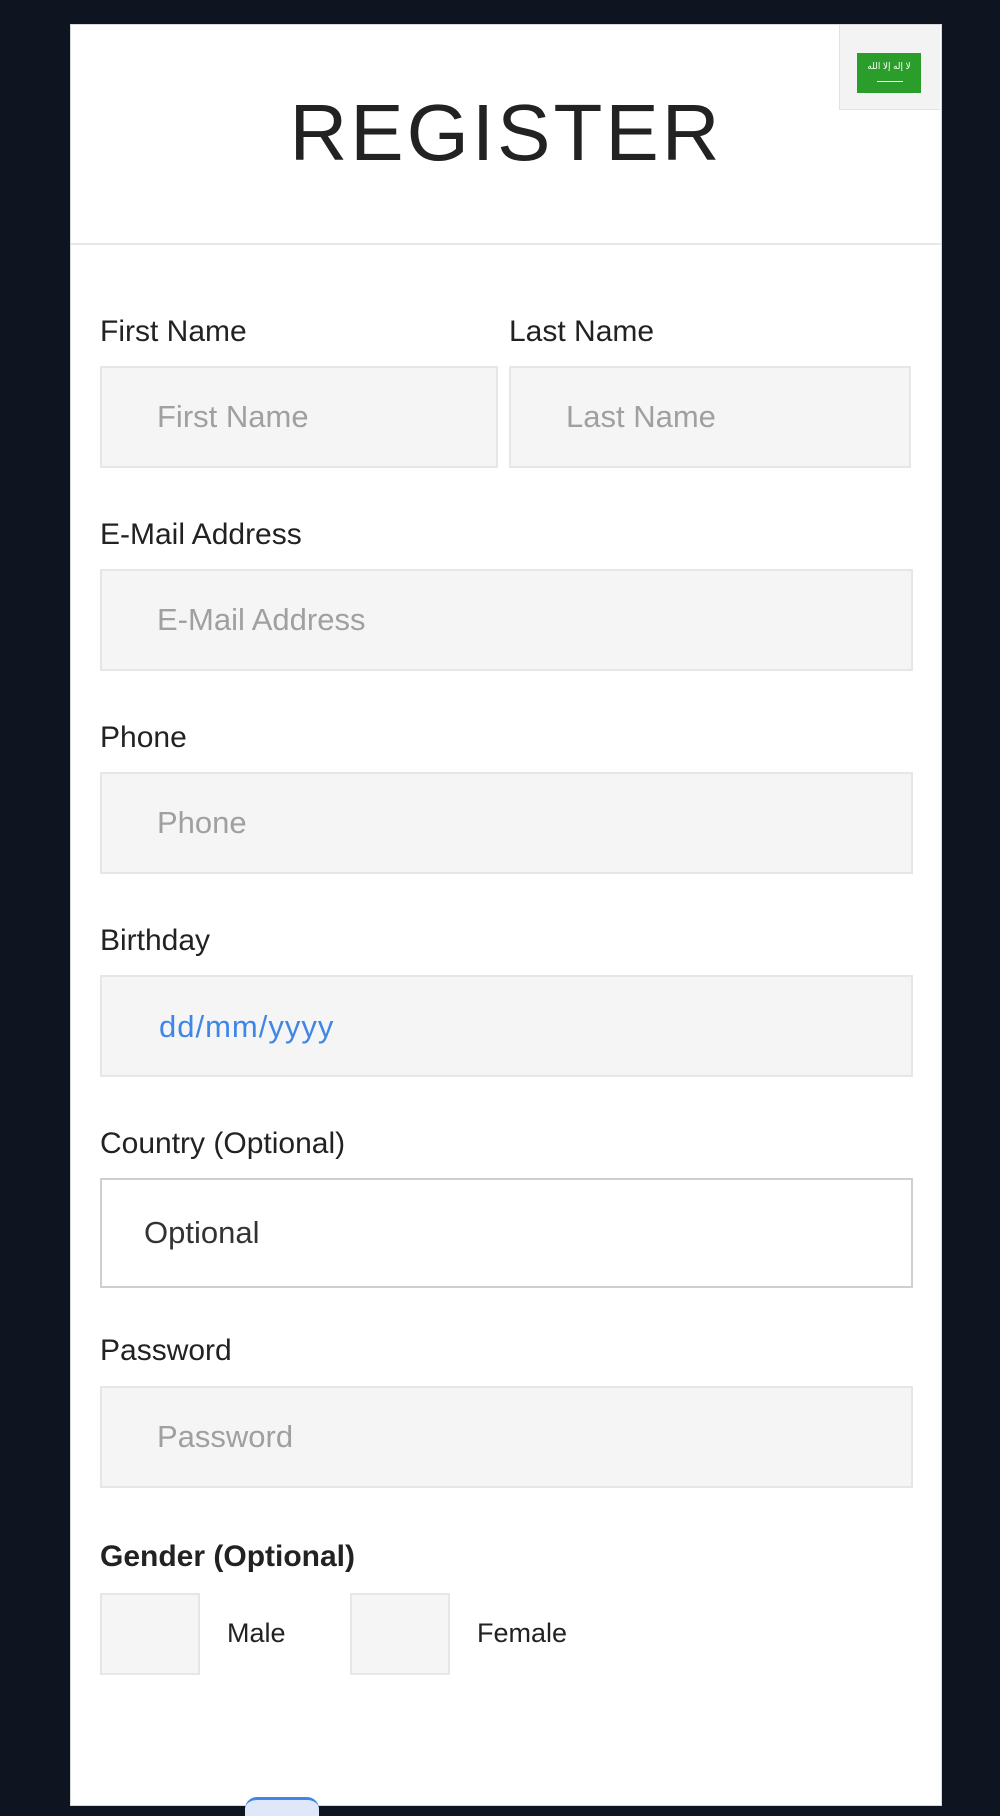 The height and width of the screenshot is (1816, 1000). What do you see at coordinates (173, 331) in the screenshot?
I see `first-name-label: First Name` at bounding box center [173, 331].